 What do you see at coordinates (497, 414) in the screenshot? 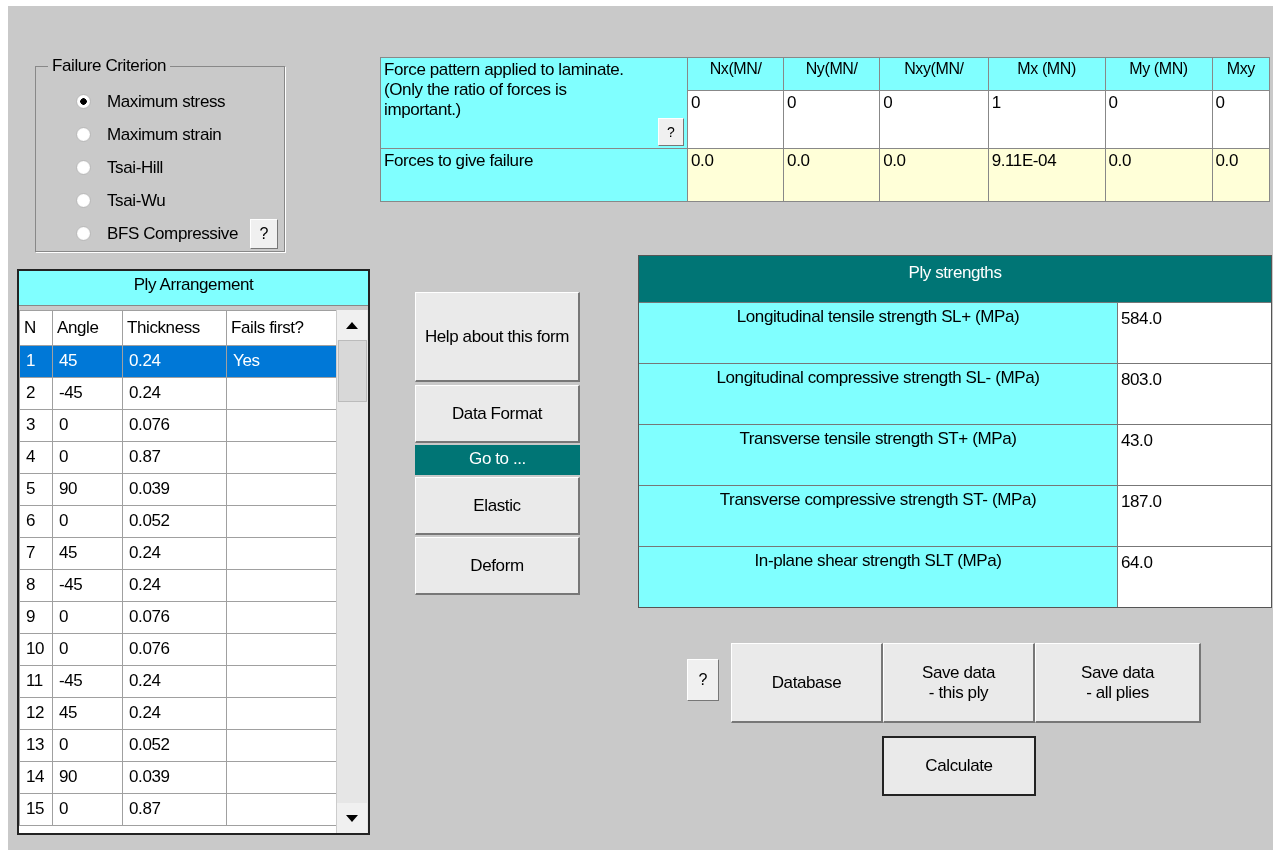
I see `nav-button: Data Format` at bounding box center [497, 414].